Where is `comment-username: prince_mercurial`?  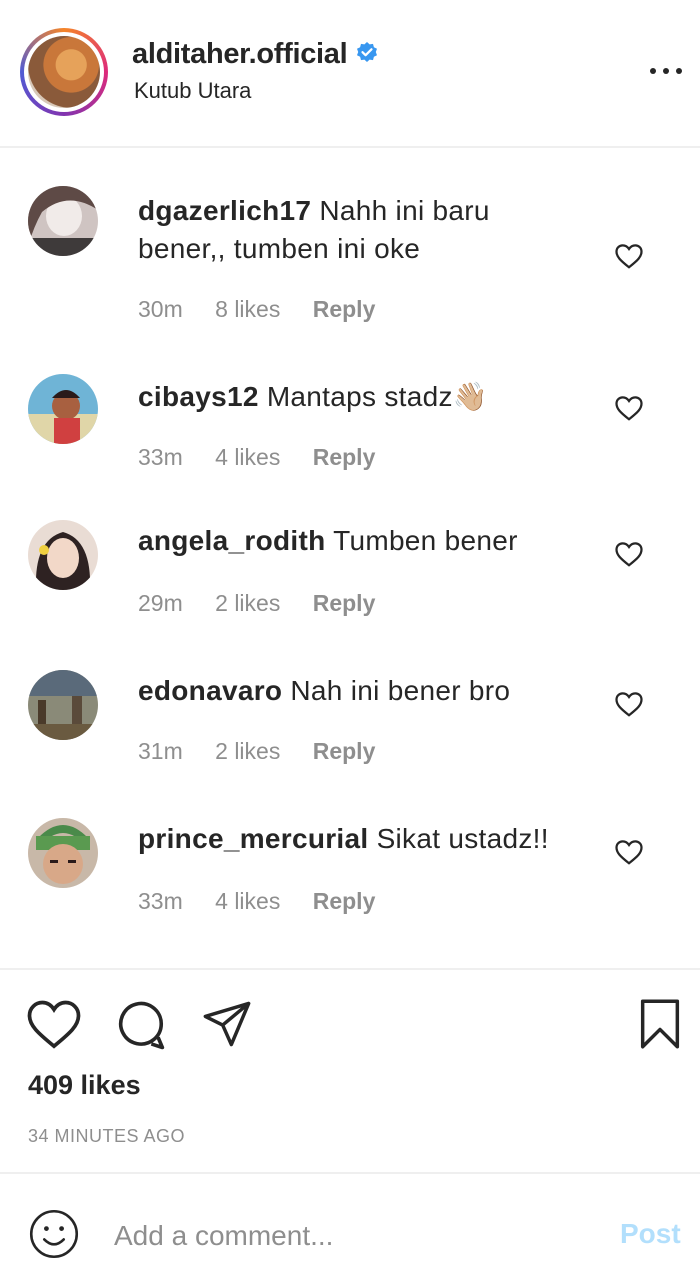
comment-username: prince_mercurial is located at coordinates (253, 838).